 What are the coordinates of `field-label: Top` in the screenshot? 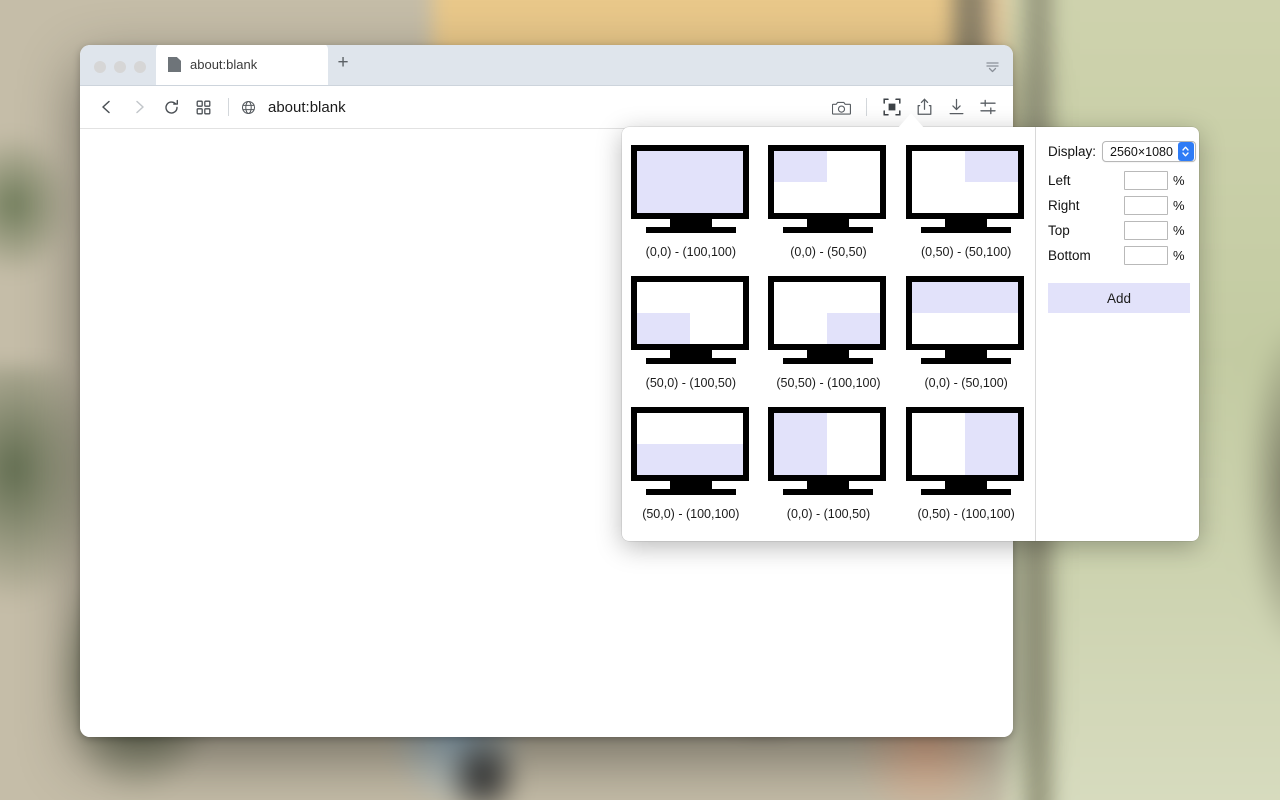 It's located at (1059, 230).